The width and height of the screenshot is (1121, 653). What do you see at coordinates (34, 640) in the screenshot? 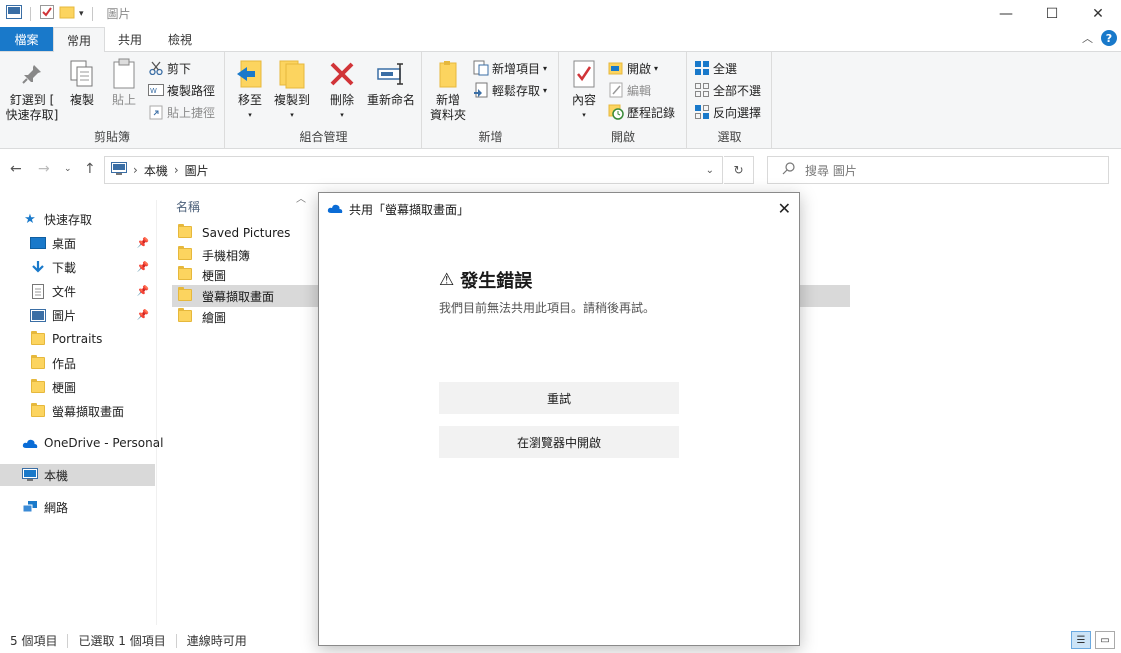
I see `status-item-count: 5 個項目` at bounding box center [34, 640].